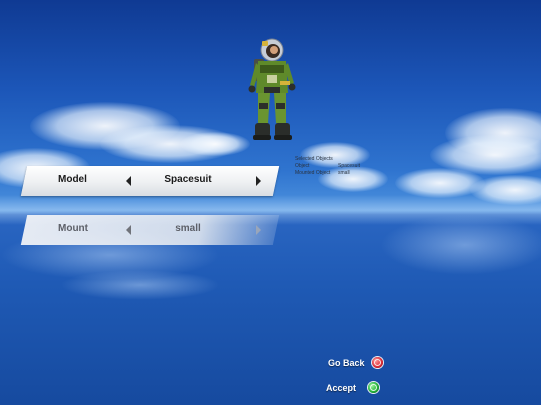  What do you see at coordinates (341, 387) in the screenshot?
I see `accept-label: Accept` at bounding box center [341, 387].